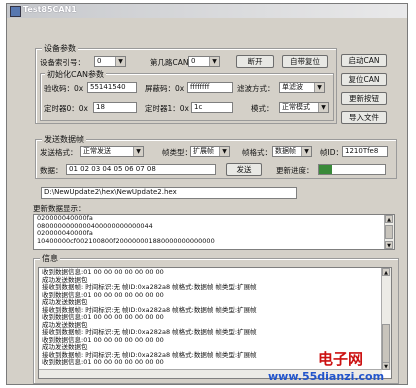 The height and width of the screenshot is (388, 416). What do you see at coordinates (331, 152) in the screenshot?
I see `frame-id-label: 帧ID：` at bounding box center [331, 152].